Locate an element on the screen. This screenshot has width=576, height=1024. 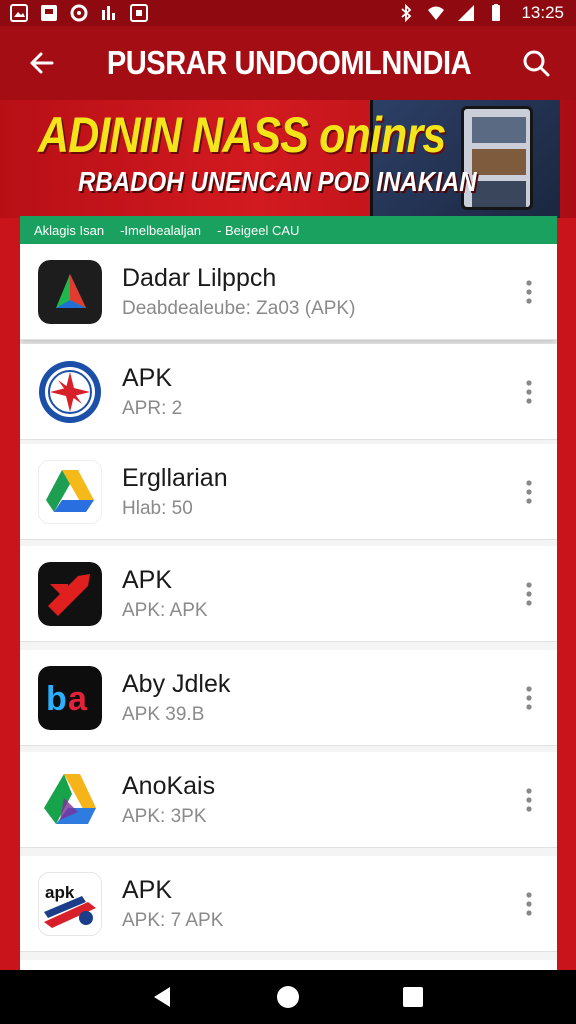
list-item: Ergllarian Hlab: 50 is located at coordinates (288, 492).